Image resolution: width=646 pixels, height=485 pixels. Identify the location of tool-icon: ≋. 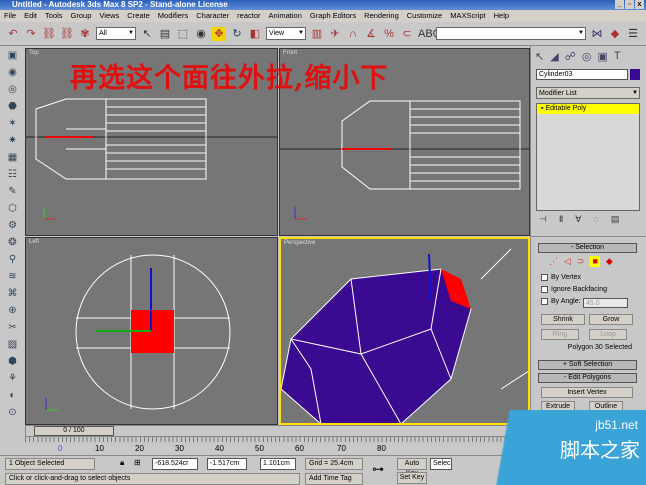
(13, 277).